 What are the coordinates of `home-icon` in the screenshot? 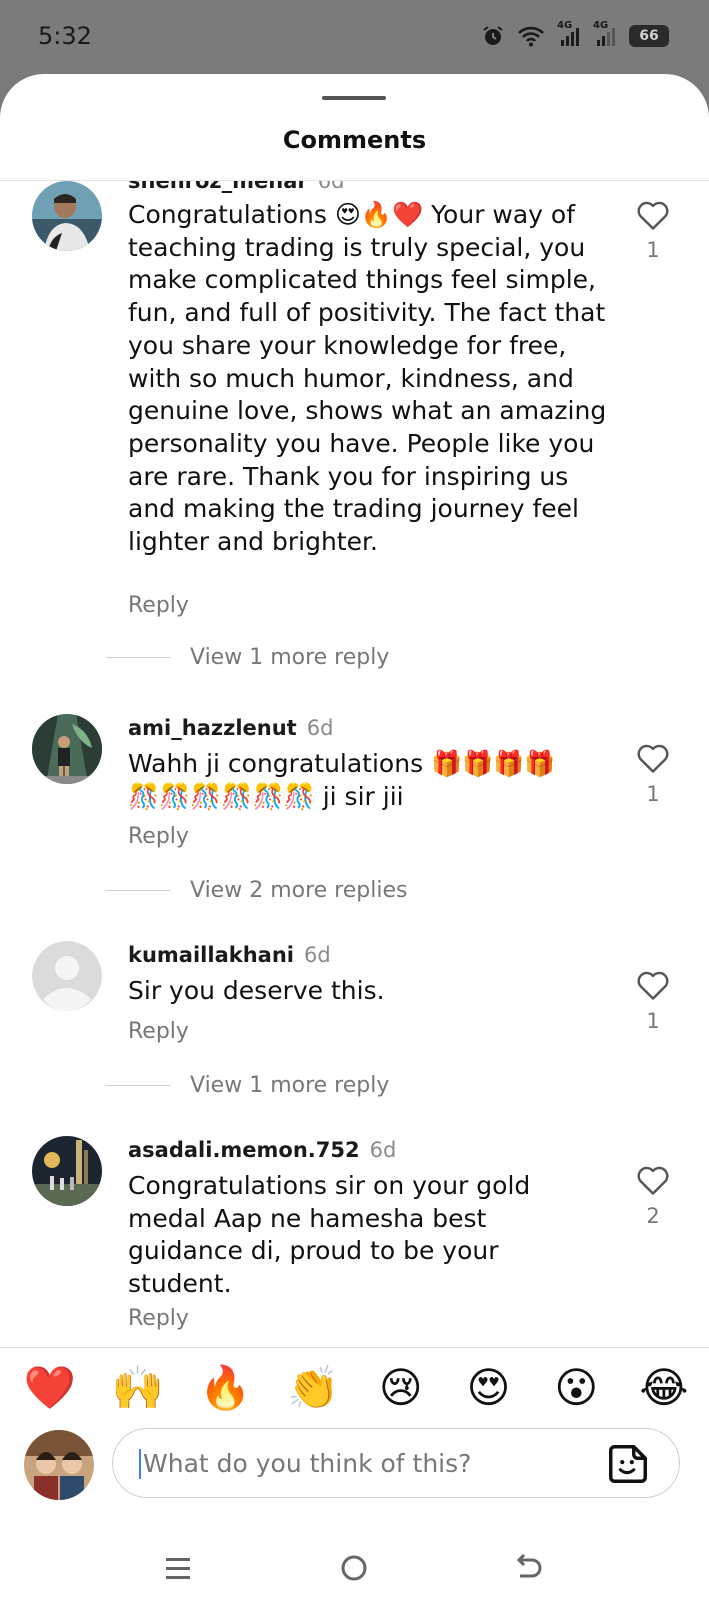 It's located at (354, 1568).